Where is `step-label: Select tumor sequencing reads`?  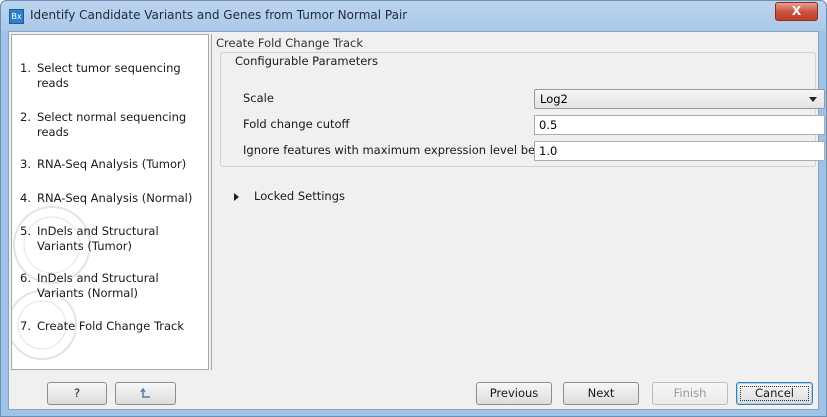
step-label: Select tumor sequencing reads is located at coordinates (109, 75).